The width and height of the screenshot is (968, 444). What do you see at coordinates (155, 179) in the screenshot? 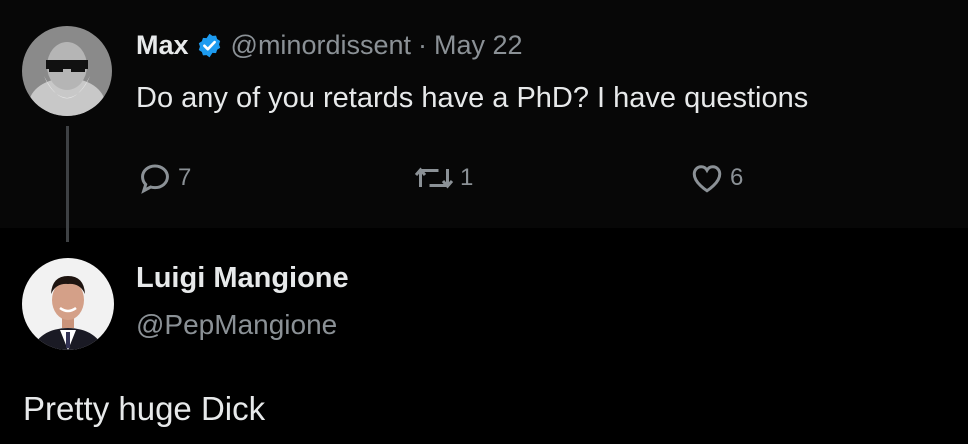
I see `reply-bubble-icon` at bounding box center [155, 179].